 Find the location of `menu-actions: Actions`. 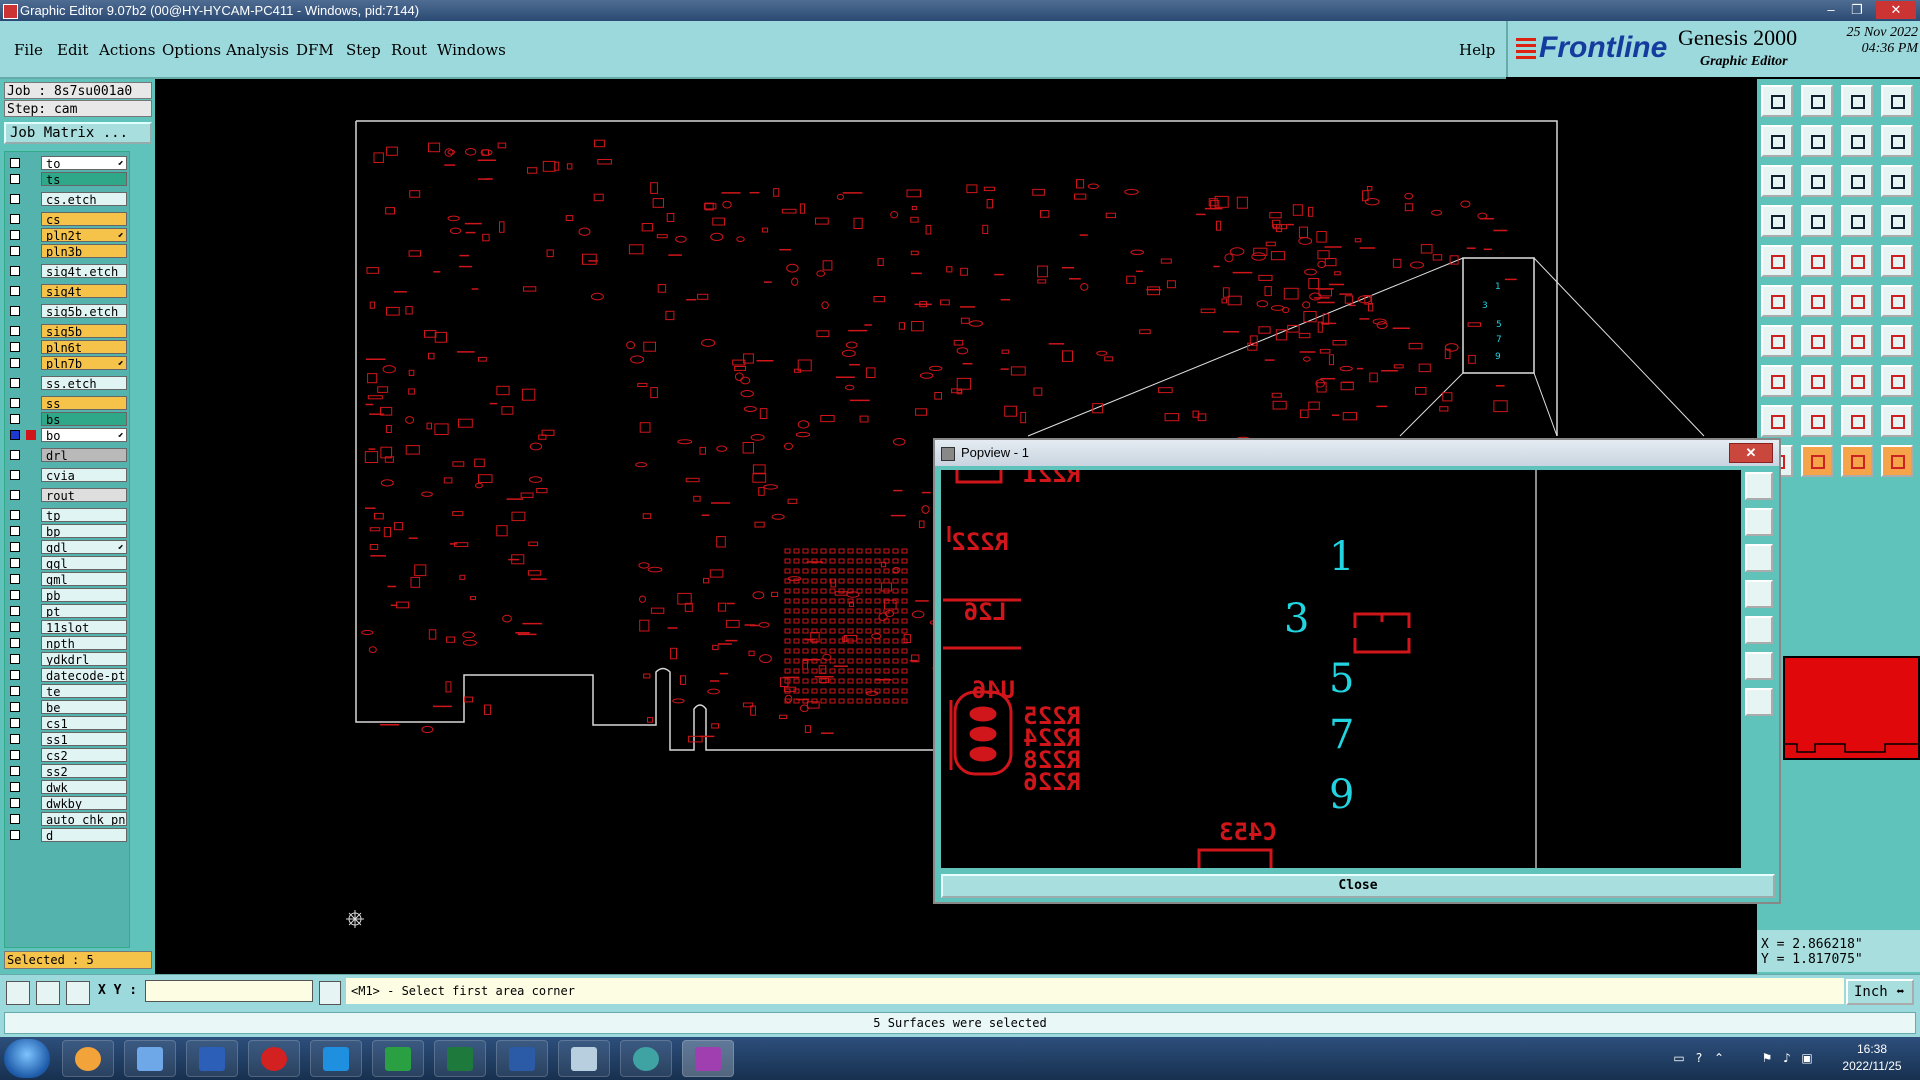

menu-actions: Actions is located at coordinates (127, 50).